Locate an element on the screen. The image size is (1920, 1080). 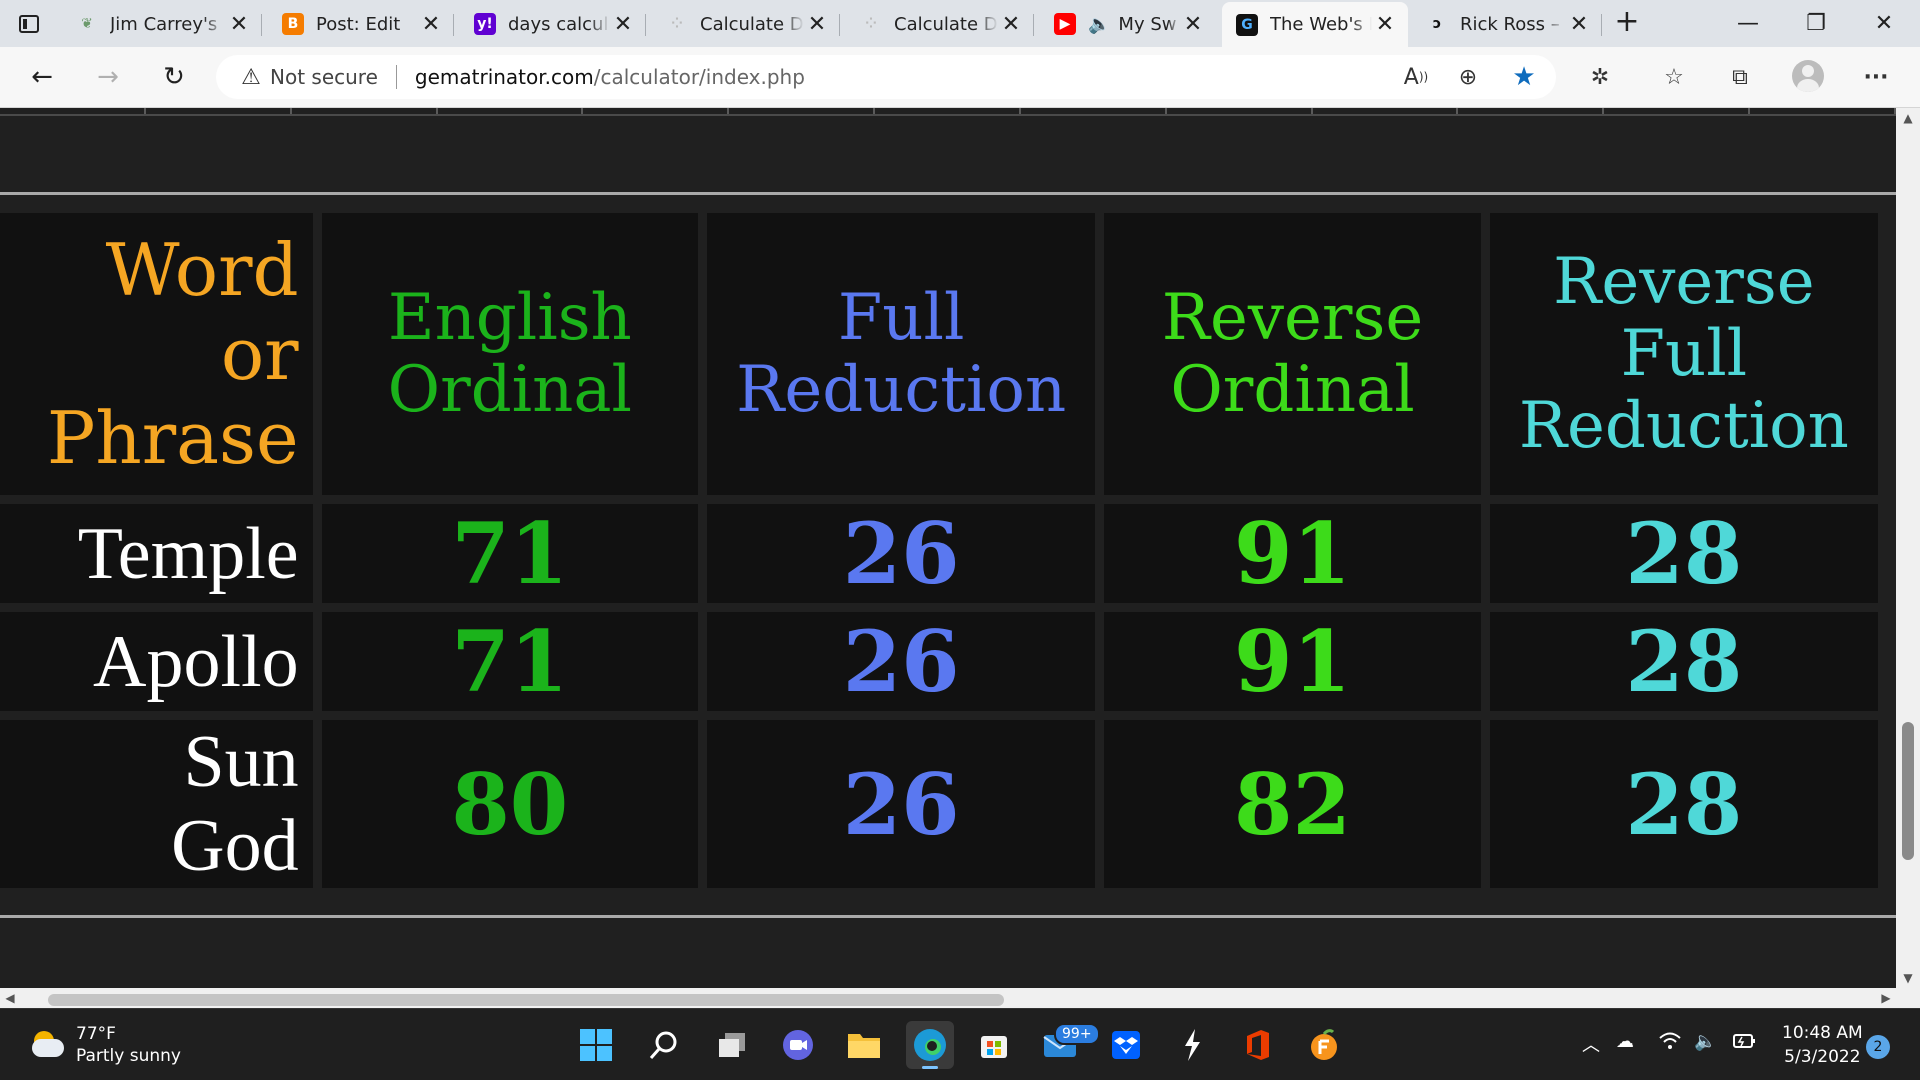
onedrive-icon: ☁ is located at coordinates (1625, 1041).